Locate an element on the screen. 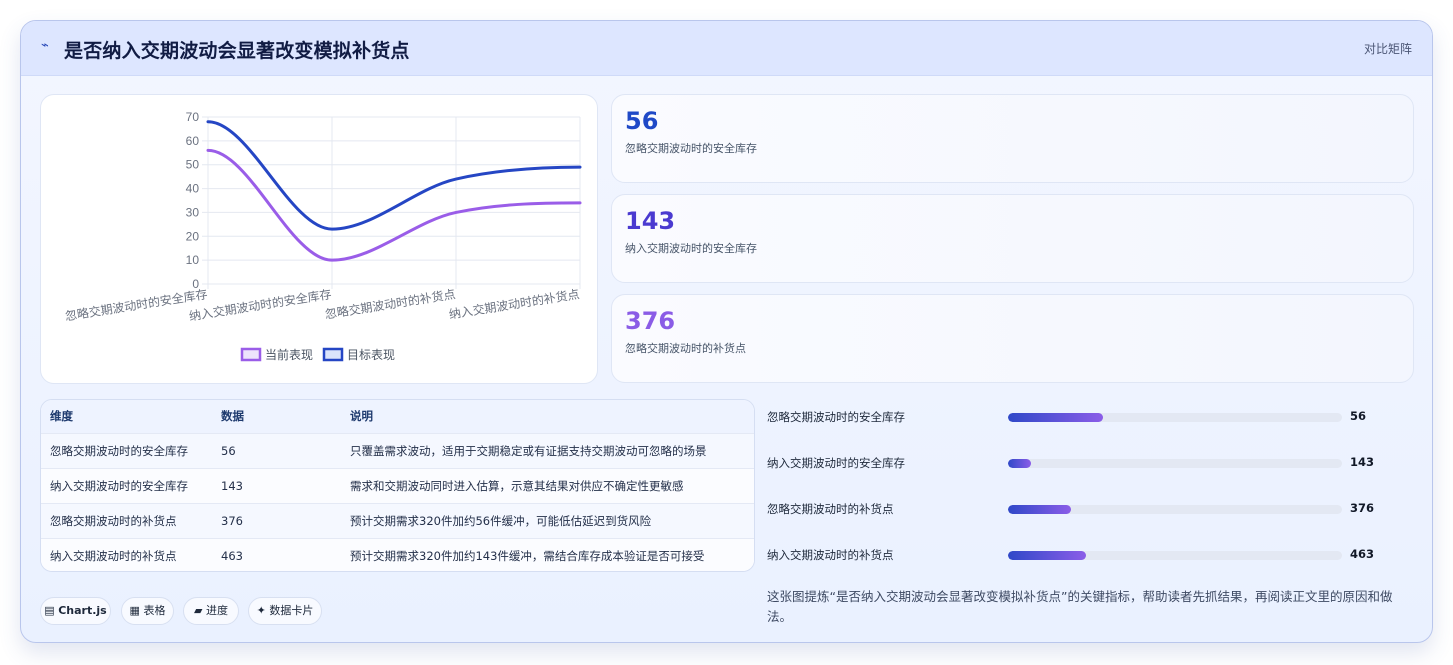  x-tick-label: 忽略交期波动时的补货点 is located at coordinates (390, 303).